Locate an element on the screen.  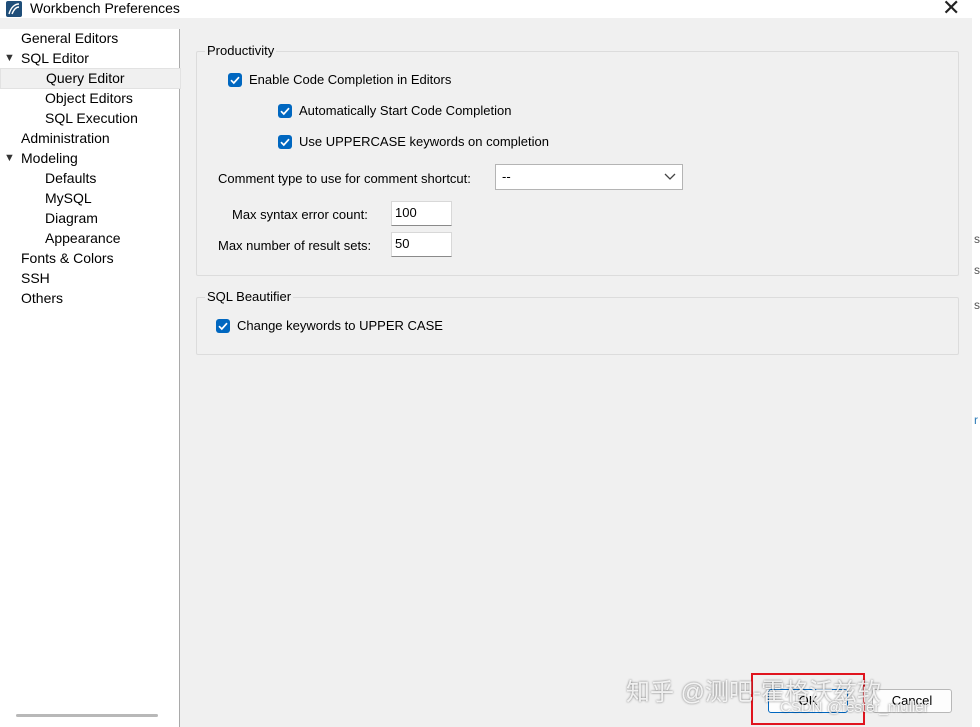
max-syntax-errors-label: Max syntax error count: is located at coordinates (300, 214).